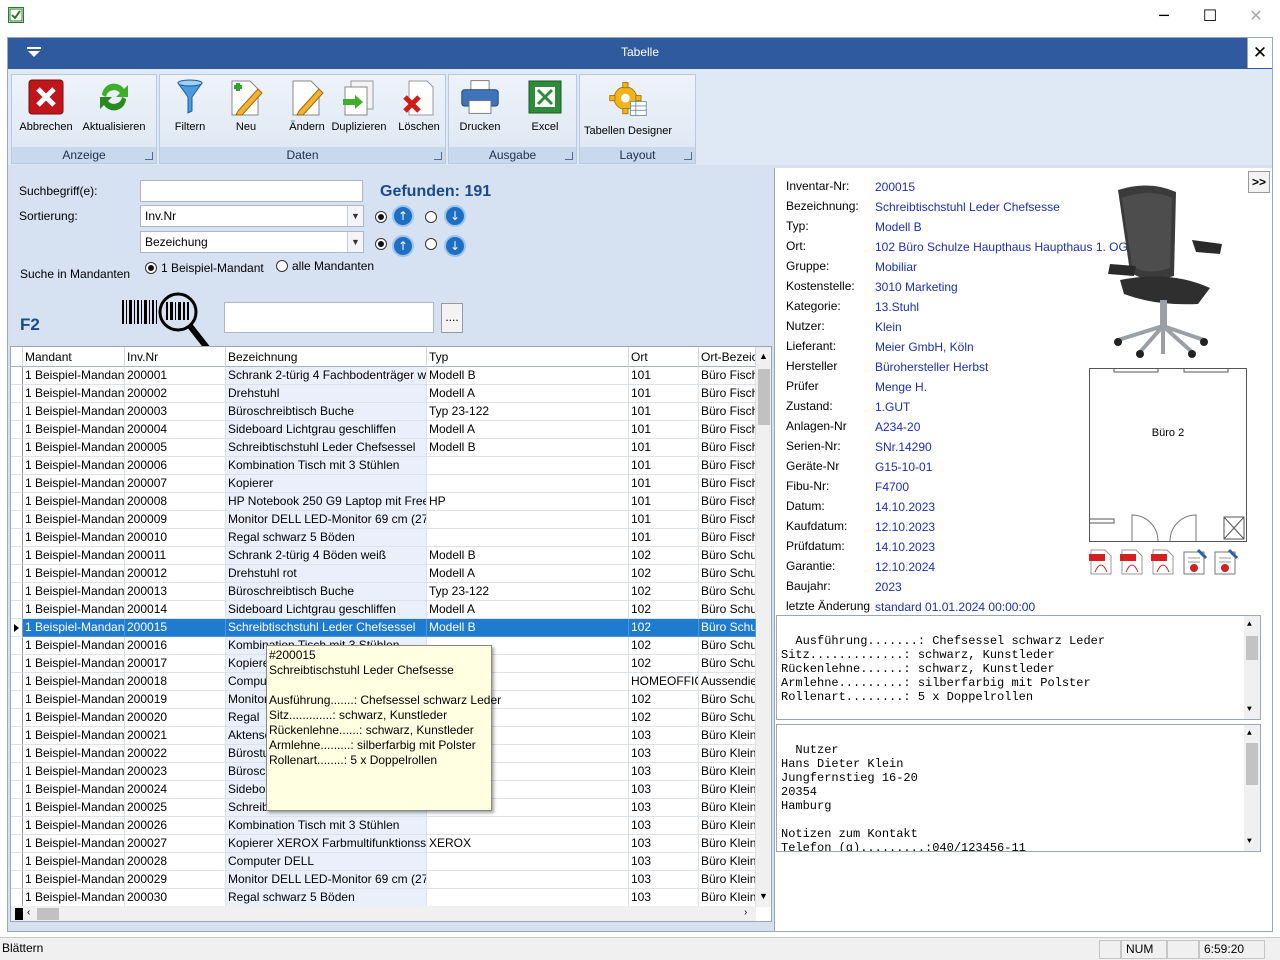  I want to click on cell-bezeichnung: Sideboard Lichtgrau geschliffen, so click(326, 430).